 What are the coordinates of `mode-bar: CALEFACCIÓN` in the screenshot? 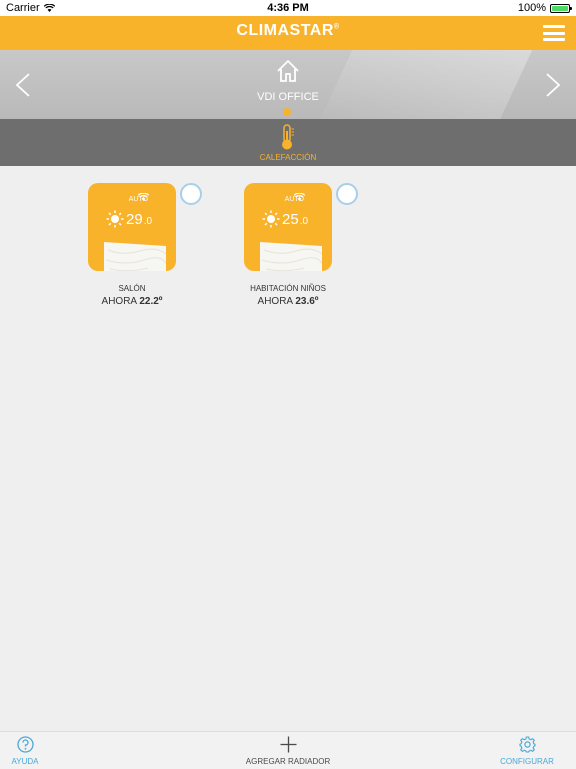 It's located at (288, 142).